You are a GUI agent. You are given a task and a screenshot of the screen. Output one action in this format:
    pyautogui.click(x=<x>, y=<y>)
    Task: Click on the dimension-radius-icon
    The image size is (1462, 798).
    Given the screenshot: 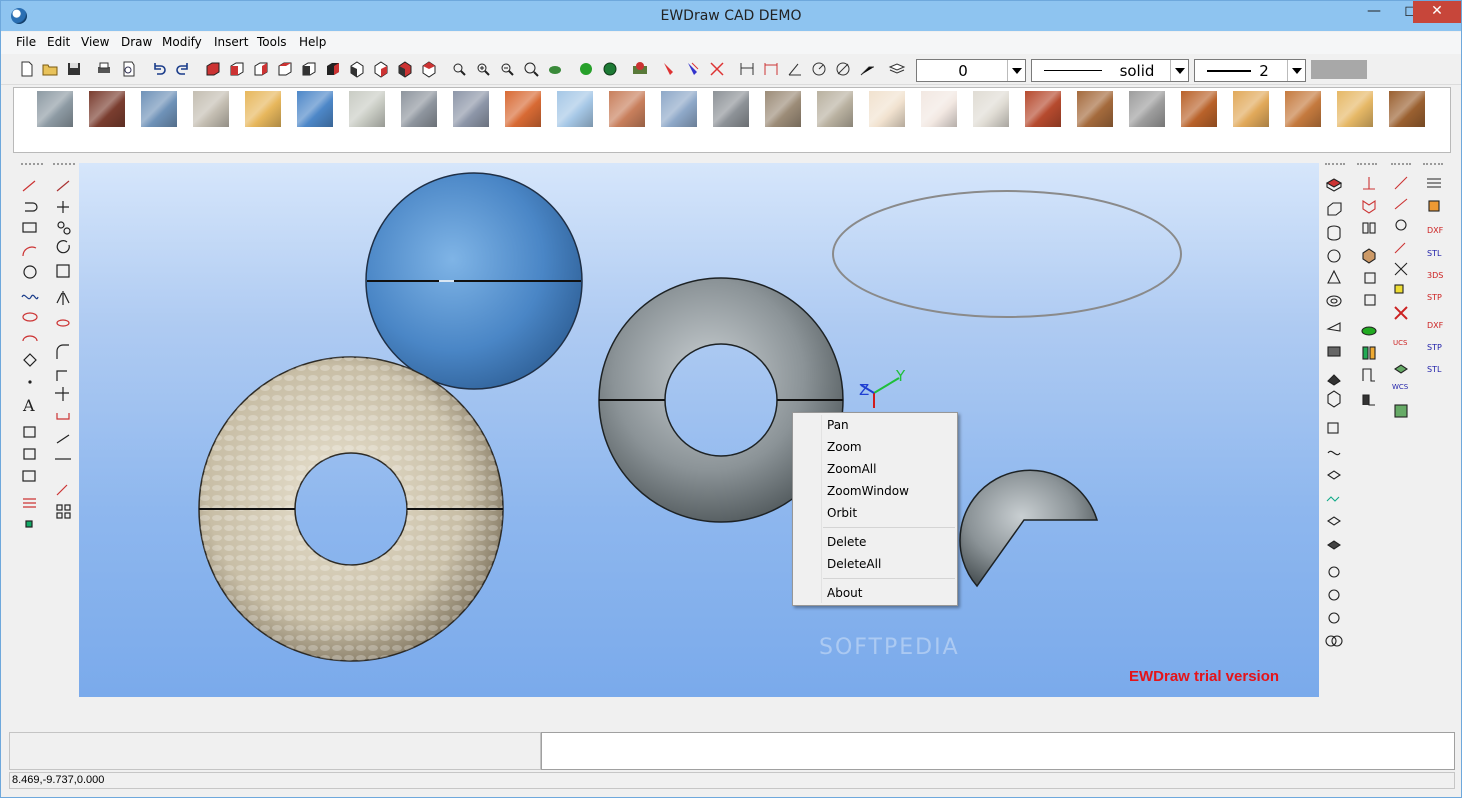 What is the action you would take?
    pyautogui.click(x=819, y=69)
    